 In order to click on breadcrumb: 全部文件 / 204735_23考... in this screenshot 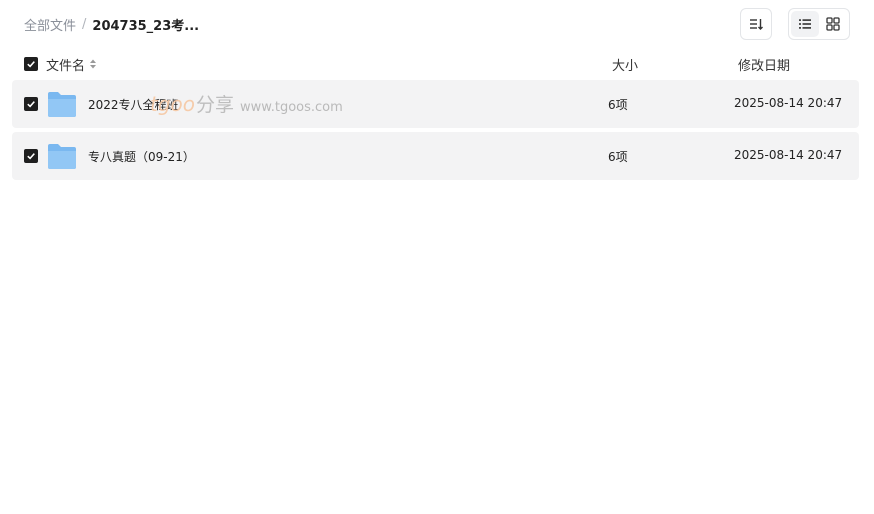, I will do `click(111, 24)`.